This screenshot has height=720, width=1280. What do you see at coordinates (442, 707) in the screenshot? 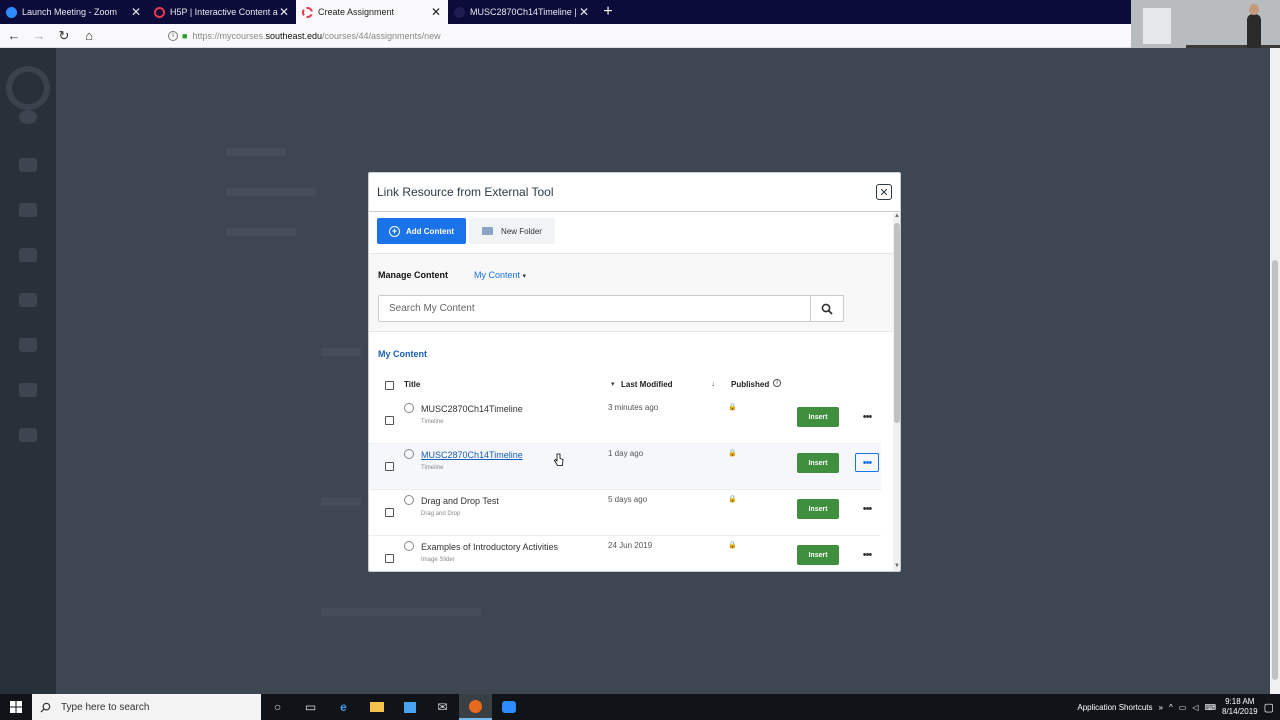
I see `mail-icon: ✉` at bounding box center [442, 707].